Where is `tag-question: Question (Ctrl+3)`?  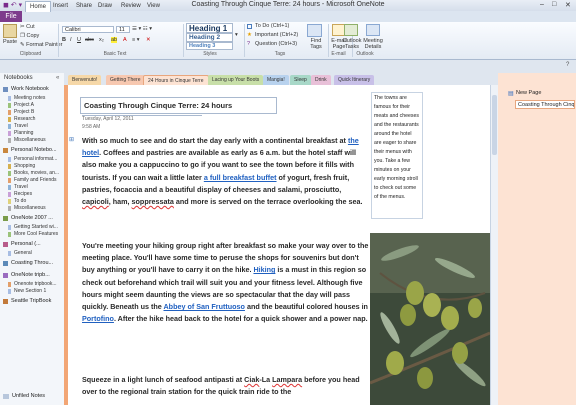
tag-question: Question (Ctrl+3) is located at coordinates (276, 44).